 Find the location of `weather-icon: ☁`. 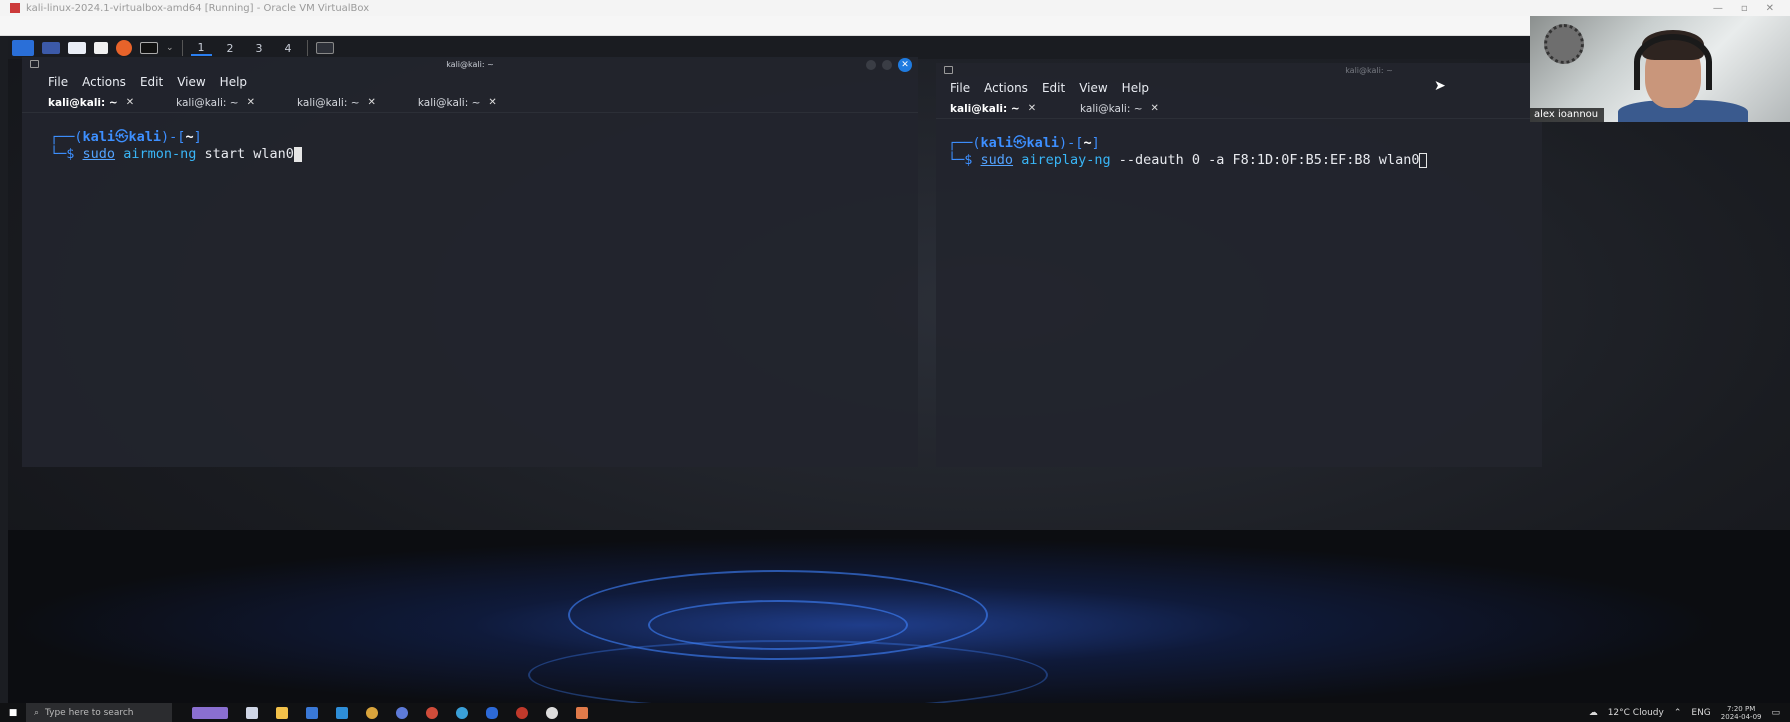

weather-icon: ☁ is located at coordinates (1593, 712).